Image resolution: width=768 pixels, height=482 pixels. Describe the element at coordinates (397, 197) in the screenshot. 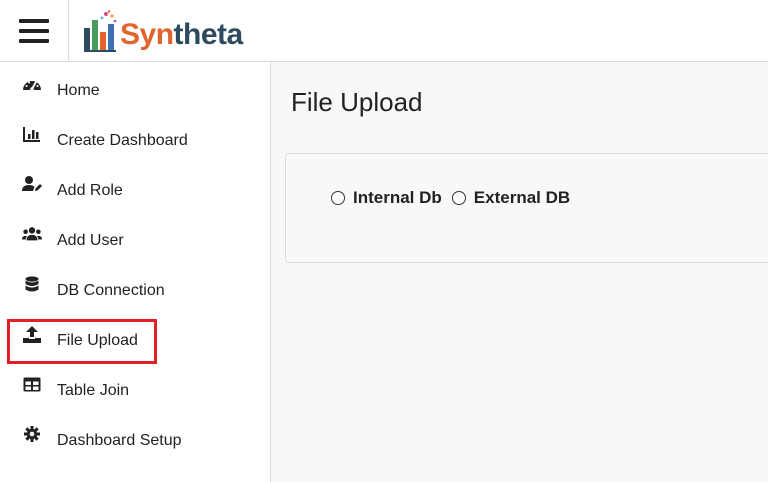

I see `radio-label: Internal Db` at that location.